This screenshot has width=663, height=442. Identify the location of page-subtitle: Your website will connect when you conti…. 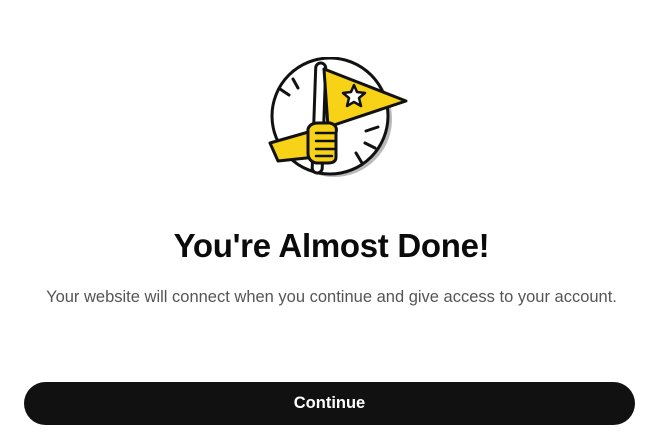
(331, 297).